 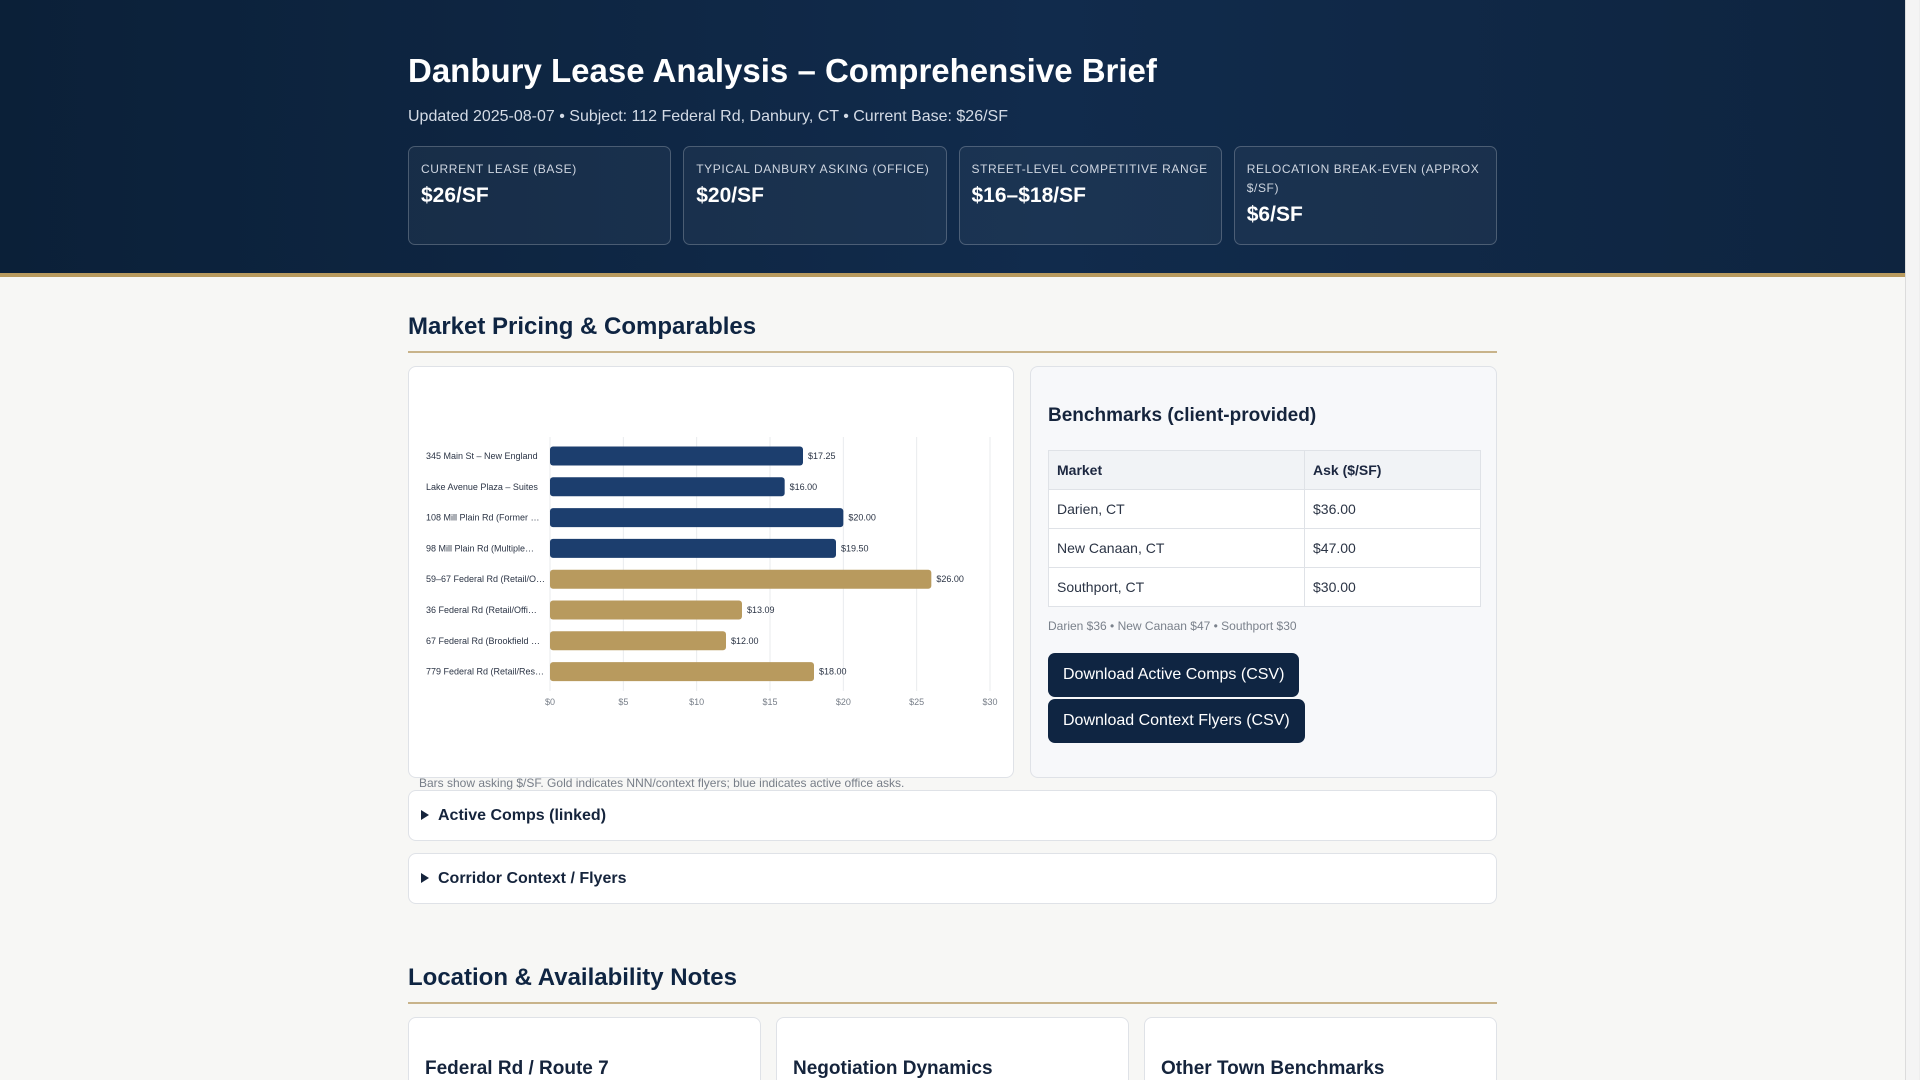 I want to click on notes-card-title: Federal Rd / Route 7, so click(x=517, y=1068).